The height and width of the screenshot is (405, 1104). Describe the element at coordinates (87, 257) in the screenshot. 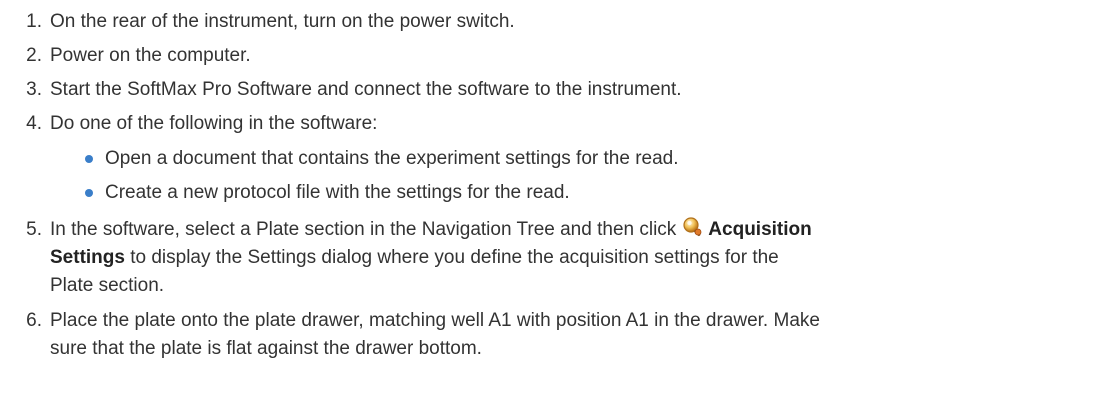

I see `acquisition-settings-label-2: Settings` at that location.